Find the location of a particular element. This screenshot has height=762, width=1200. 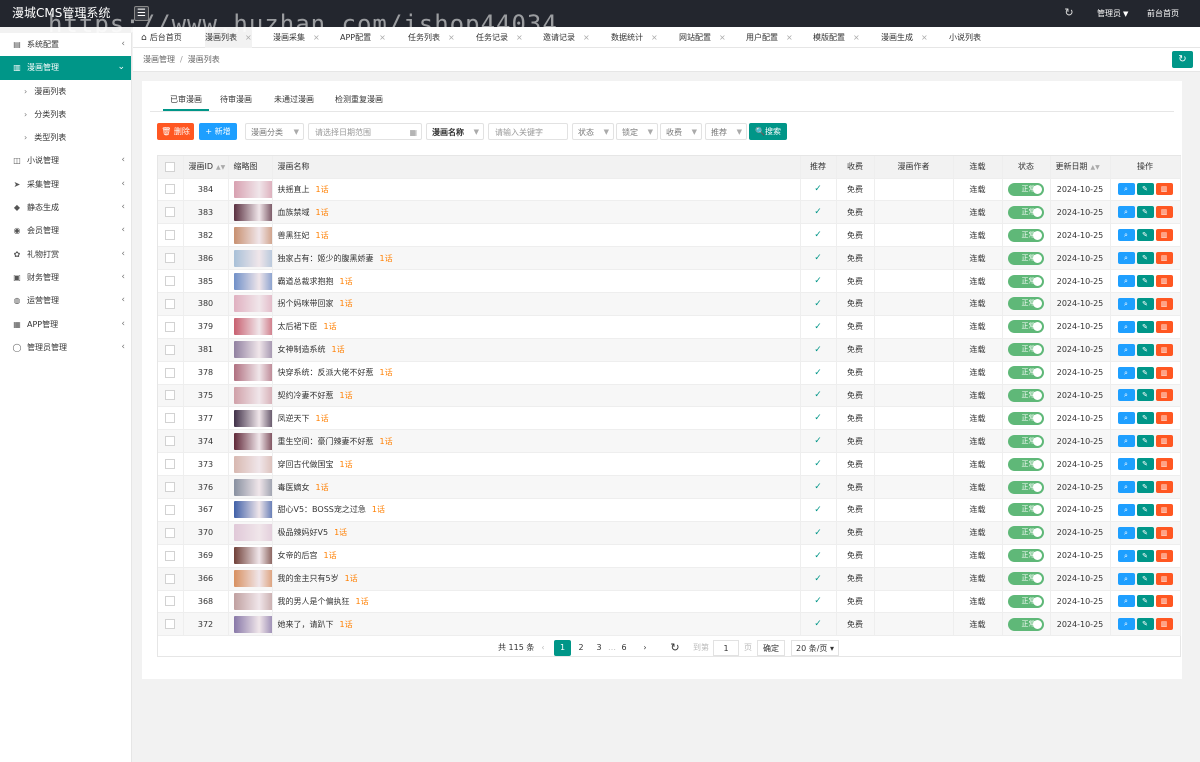

sidebar-item: ▥ 漫画管理 ⌄ is located at coordinates (65, 68).